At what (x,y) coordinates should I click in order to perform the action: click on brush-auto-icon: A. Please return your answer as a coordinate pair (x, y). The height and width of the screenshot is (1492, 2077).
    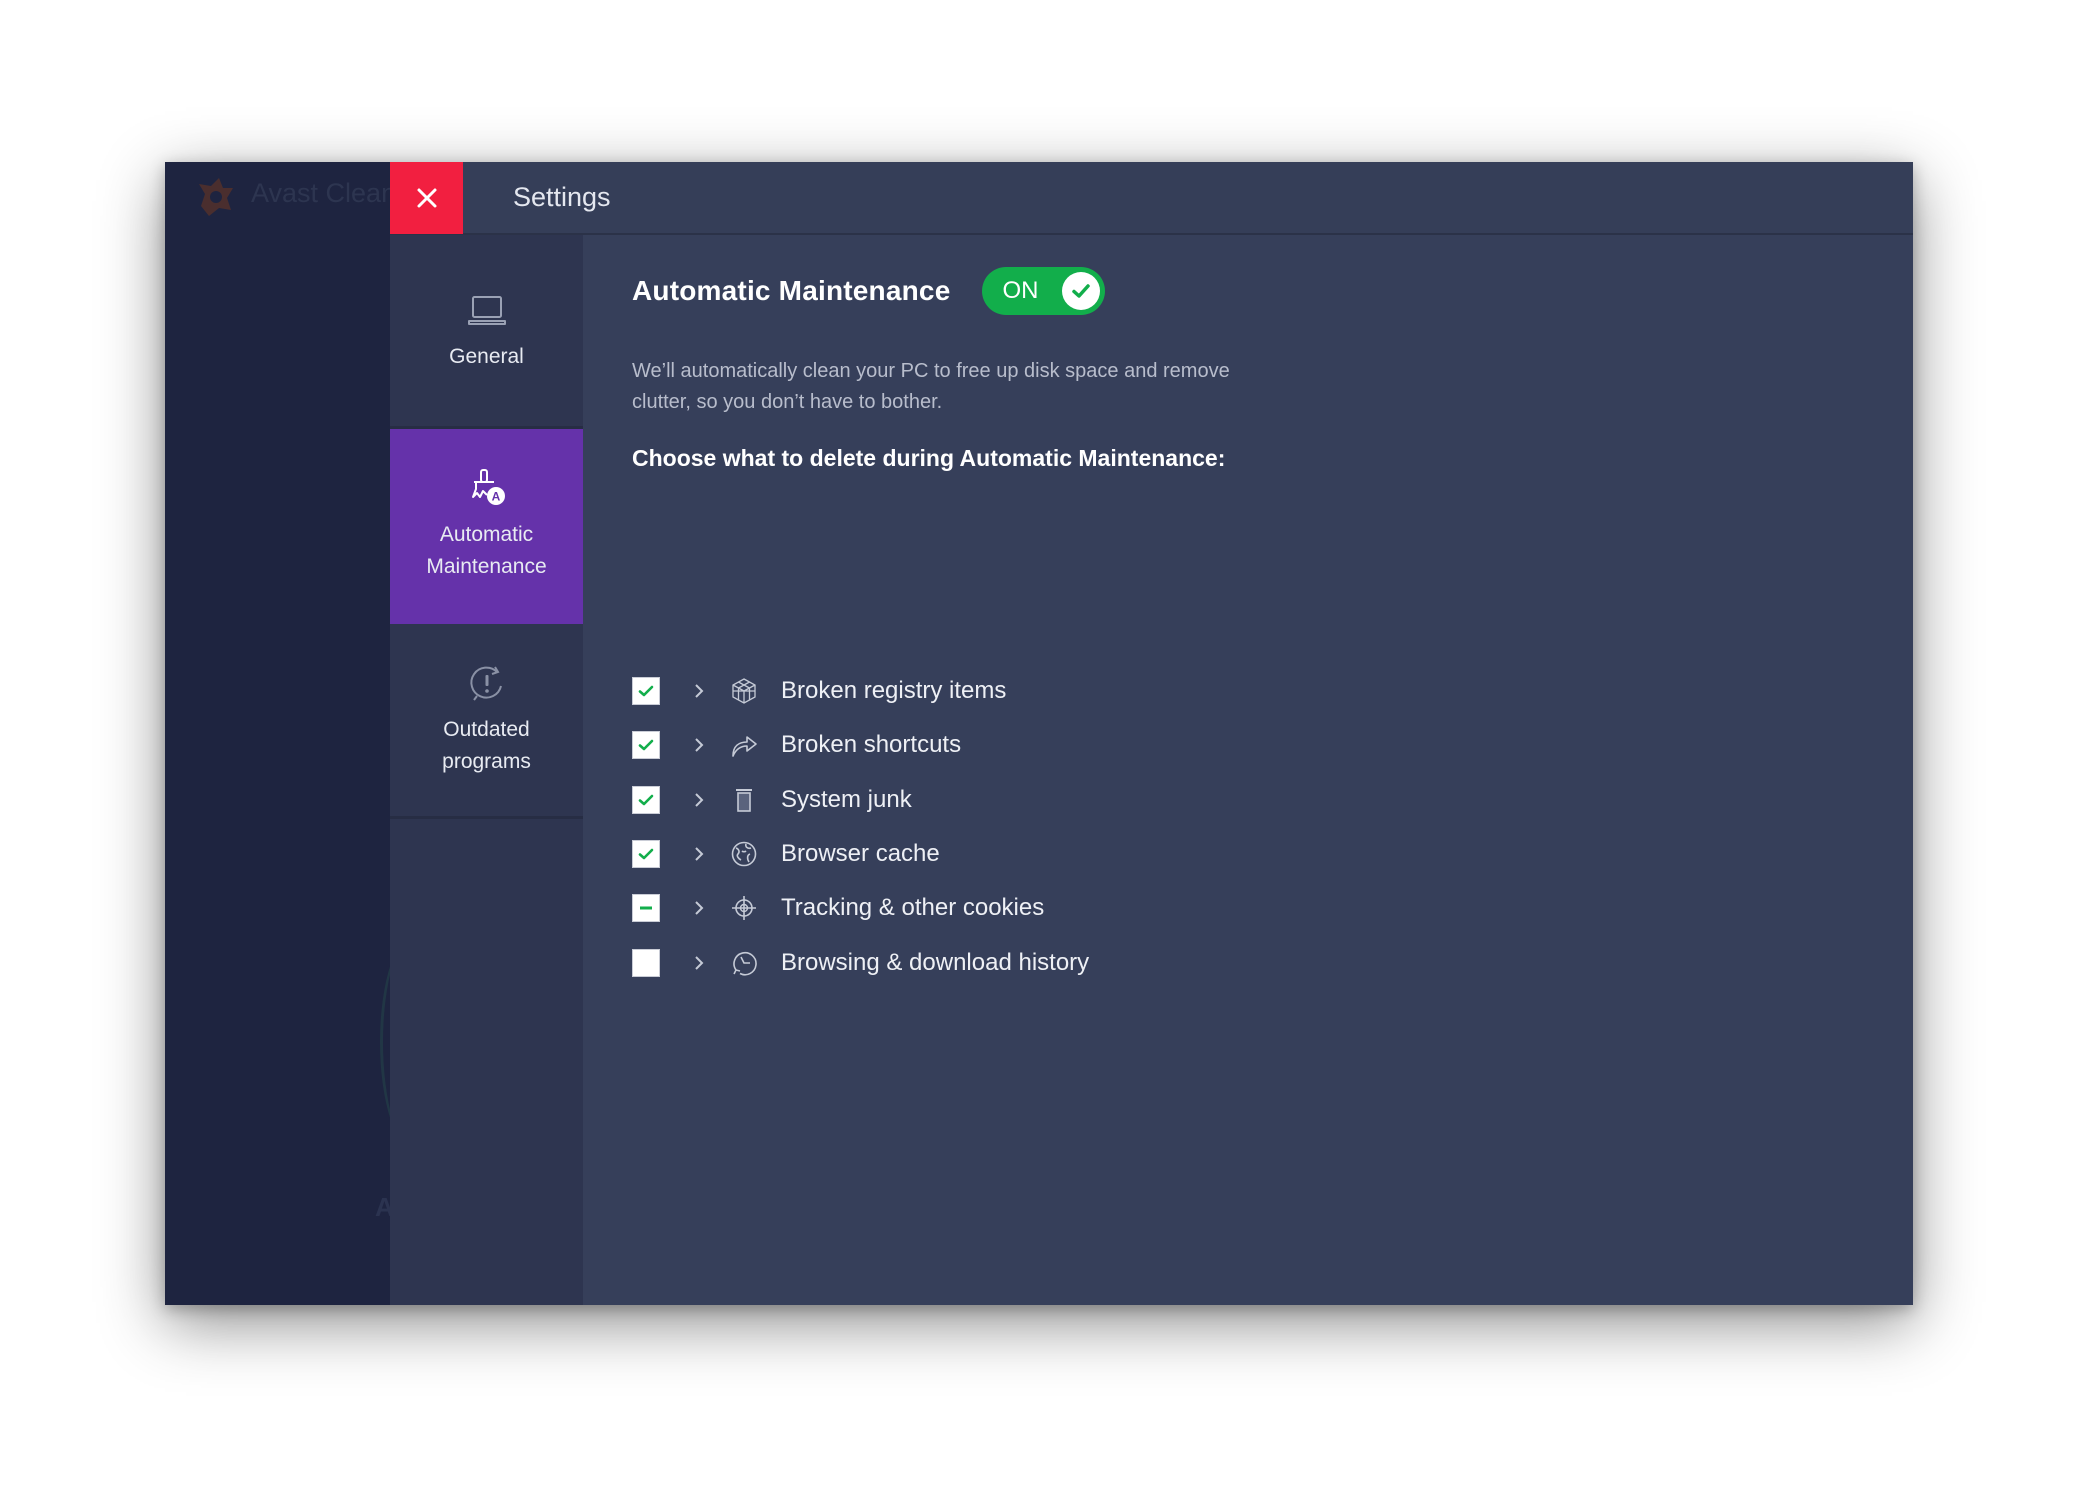
    Looking at the image, I should click on (488, 487).